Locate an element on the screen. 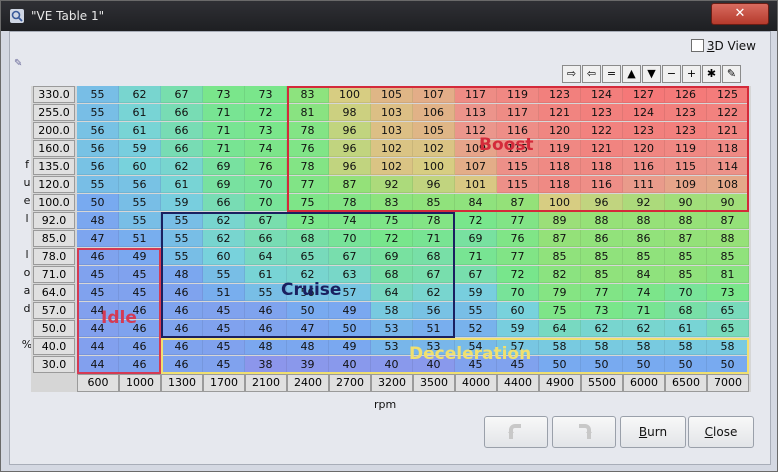 This screenshot has width=778, height=472. ve-cell: 61 is located at coordinates (140, 112).